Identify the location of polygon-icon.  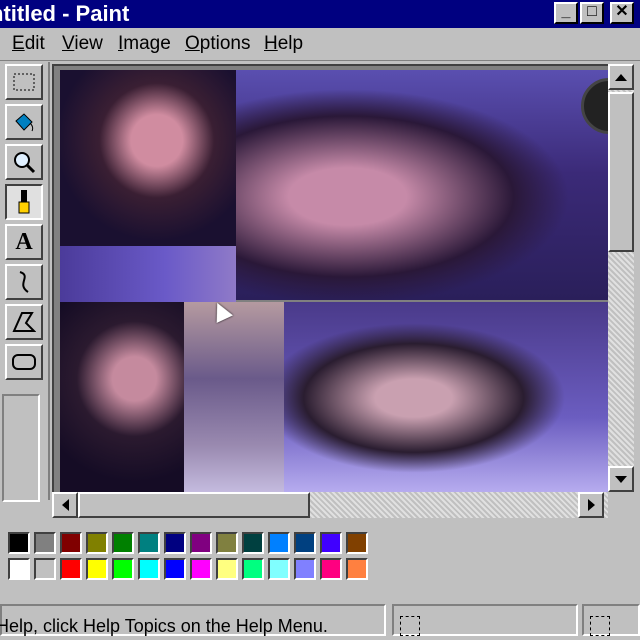
(24, 322).